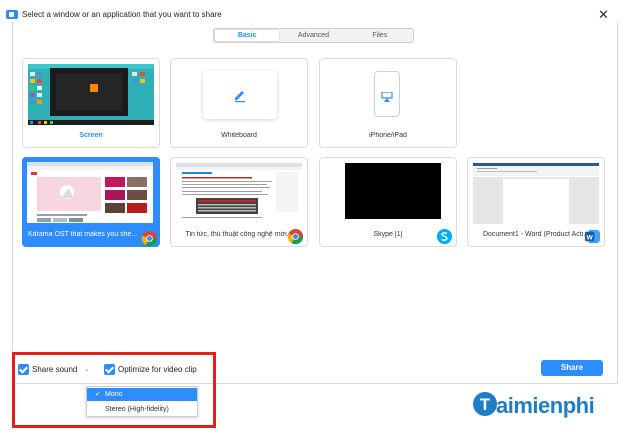  I want to click on share-button: Share, so click(572, 368).